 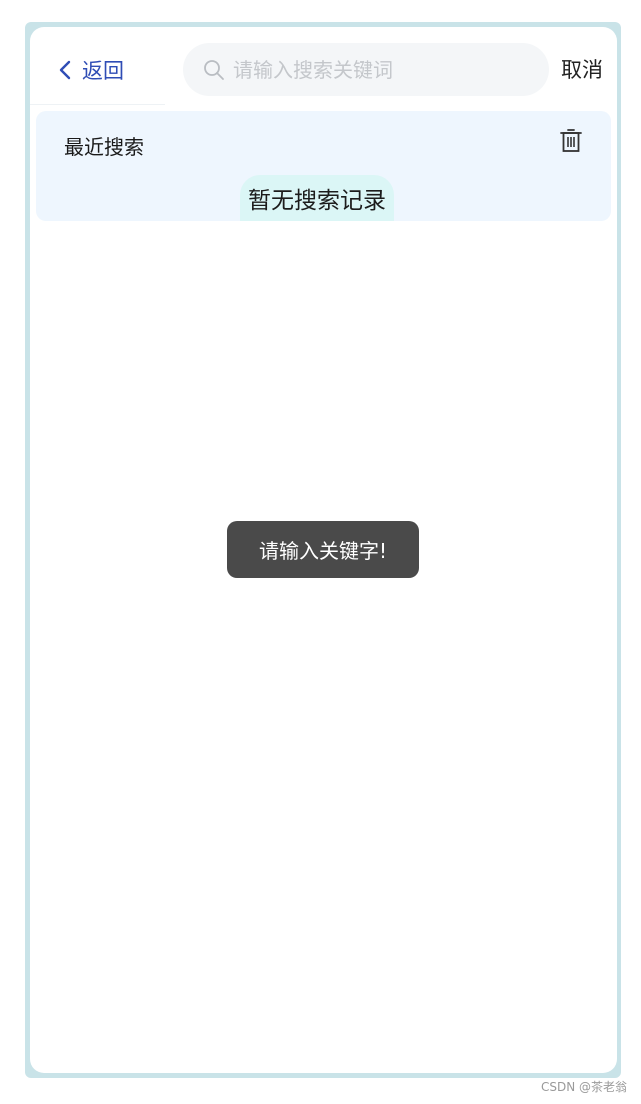 I want to click on back-label: 返回, so click(x=103, y=71).